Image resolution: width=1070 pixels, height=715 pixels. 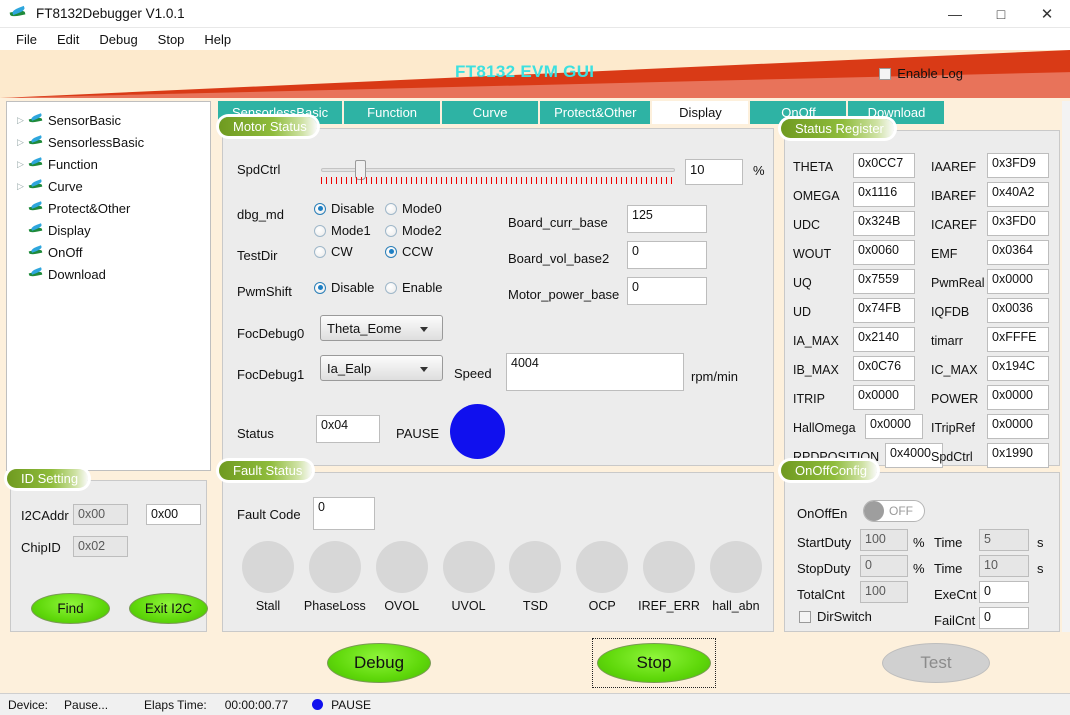 I want to click on dirswitch-checkbox: DirSwitch, so click(x=835, y=616).